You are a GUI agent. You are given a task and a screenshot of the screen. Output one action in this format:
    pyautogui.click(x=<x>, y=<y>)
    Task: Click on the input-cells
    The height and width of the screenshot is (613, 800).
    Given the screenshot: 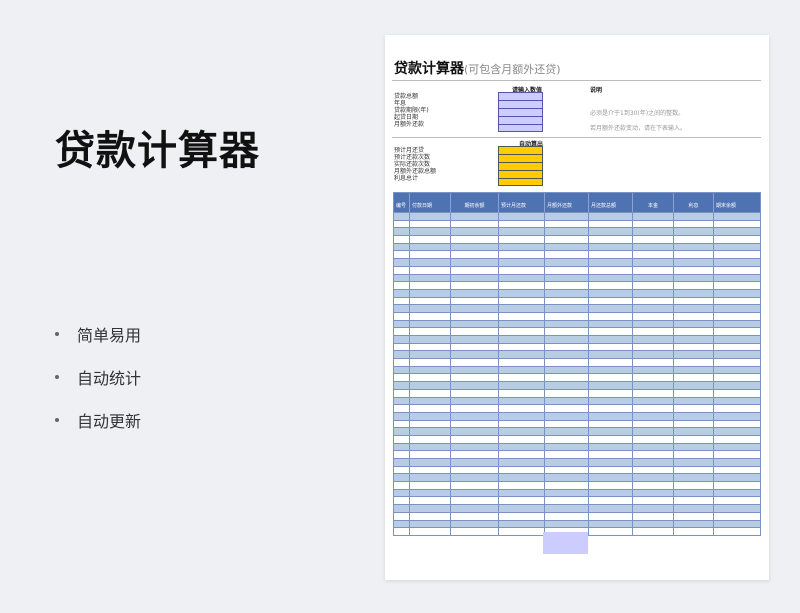 What is the action you would take?
    pyautogui.click(x=520, y=112)
    